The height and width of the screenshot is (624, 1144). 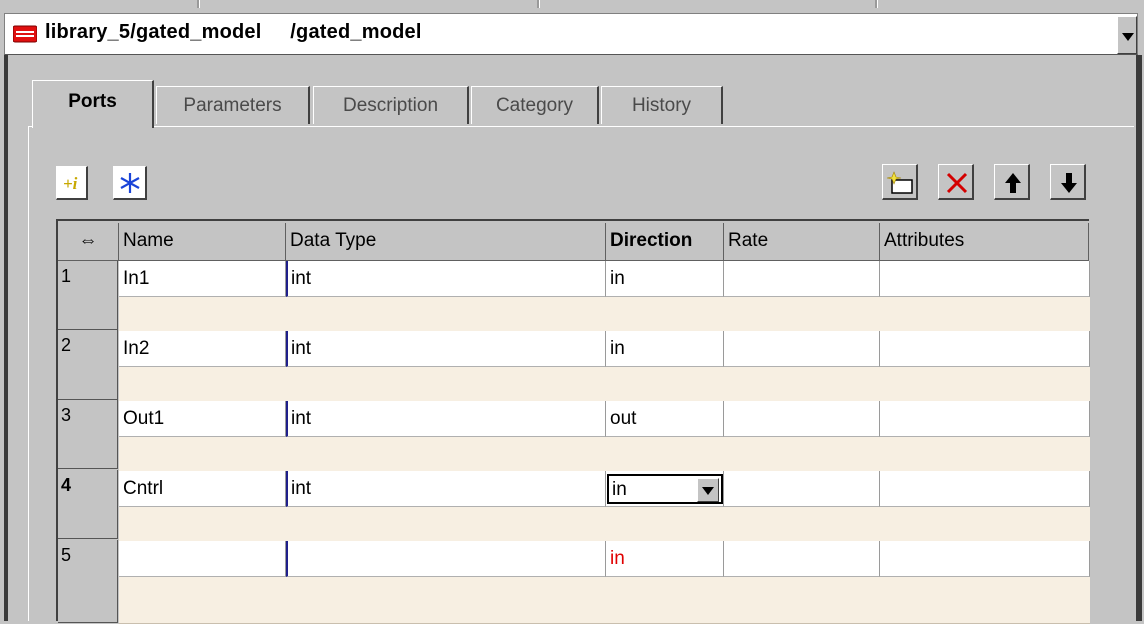 What do you see at coordinates (802, 242) in the screenshot?
I see `column-header-rate: Rate` at bounding box center [802, 242].